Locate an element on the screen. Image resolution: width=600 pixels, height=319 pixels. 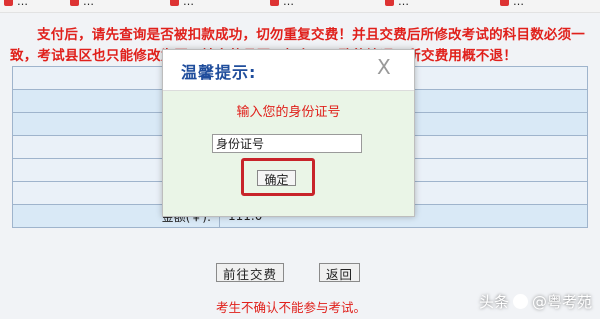
back-button: 返回 is located at coordinates (340, 272).